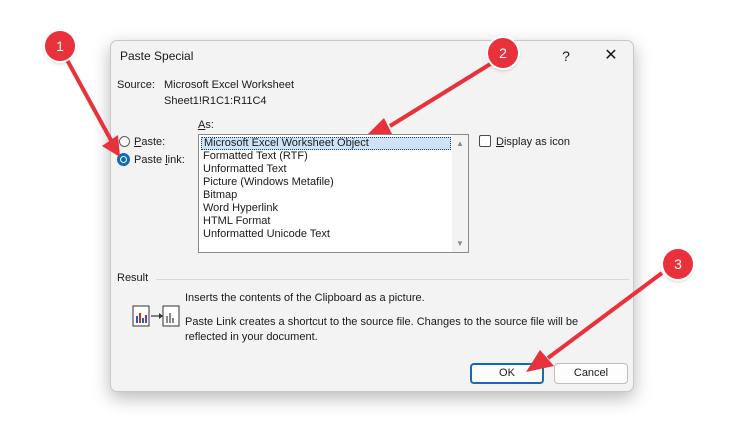 The height and width of the screenshot is (437, 750). Describe the element at coordinates (60, 46) in the screenshot. I see `annotation-badge-1: 1` at that location.